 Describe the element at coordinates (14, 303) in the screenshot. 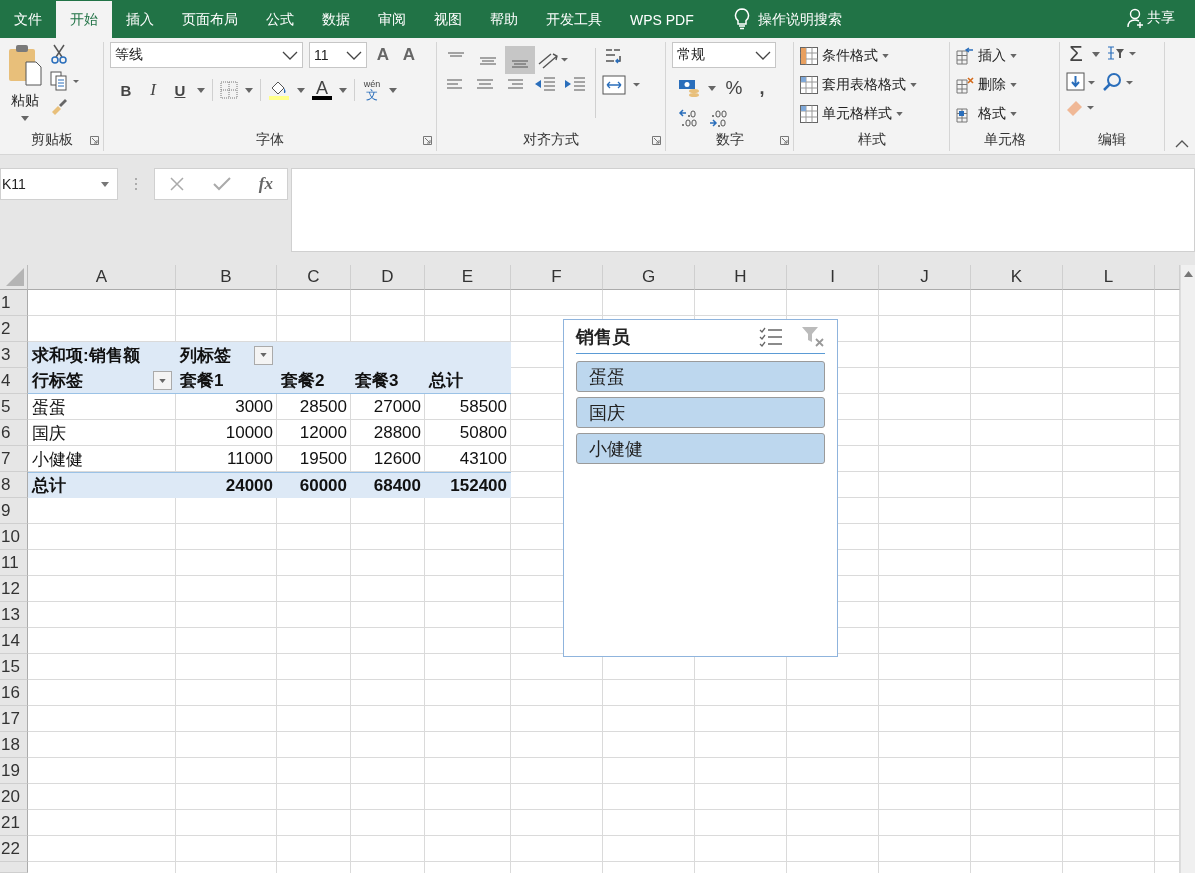

I see `row-header: 1` at that location.